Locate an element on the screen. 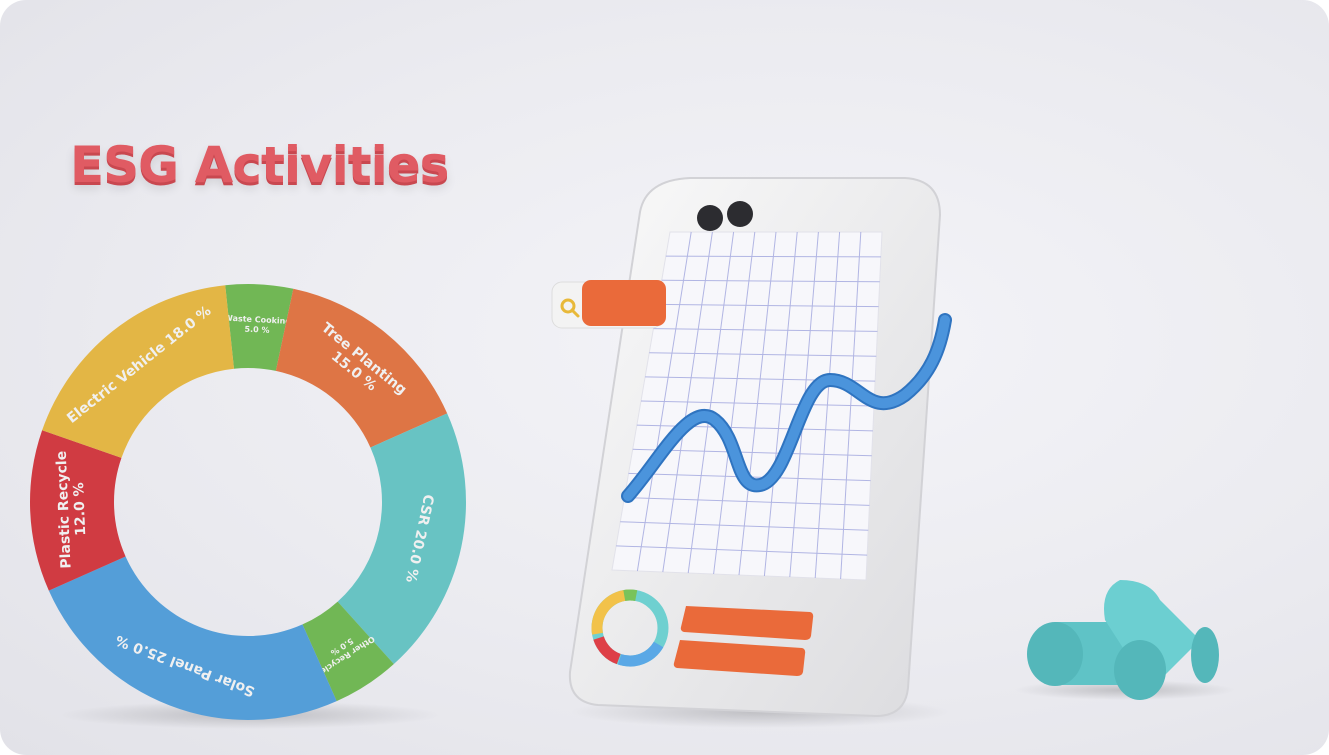 This screenshot has height=755, width=1329. search-tag-bar is located at coordinates (624, 303).